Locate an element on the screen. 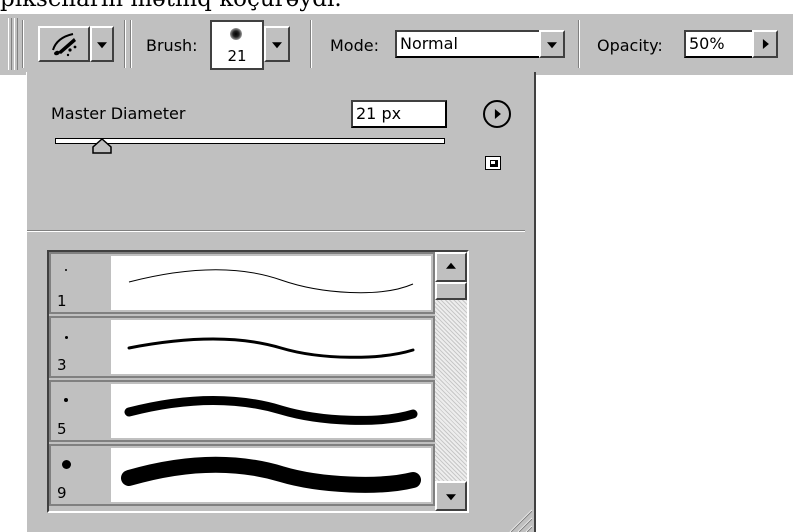  diameter-slider-thumb is located at coordinates (102, 146).